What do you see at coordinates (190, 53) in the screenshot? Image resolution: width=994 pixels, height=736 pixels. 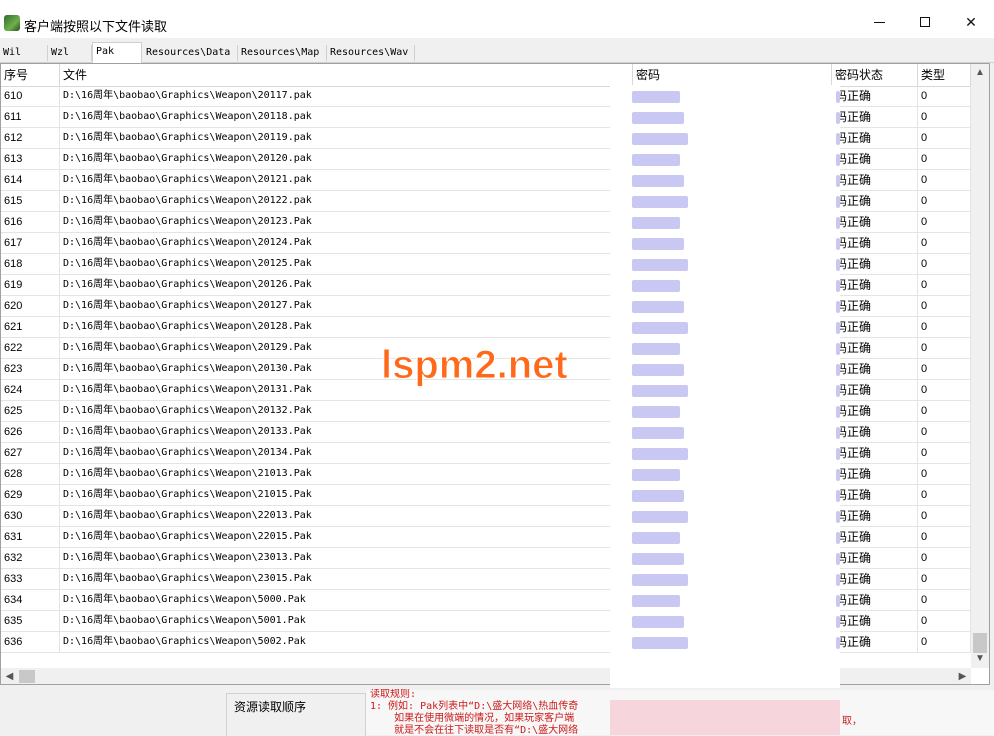 I see `tab-resources-data: Resources\Data` at bounding box center [190, 53].